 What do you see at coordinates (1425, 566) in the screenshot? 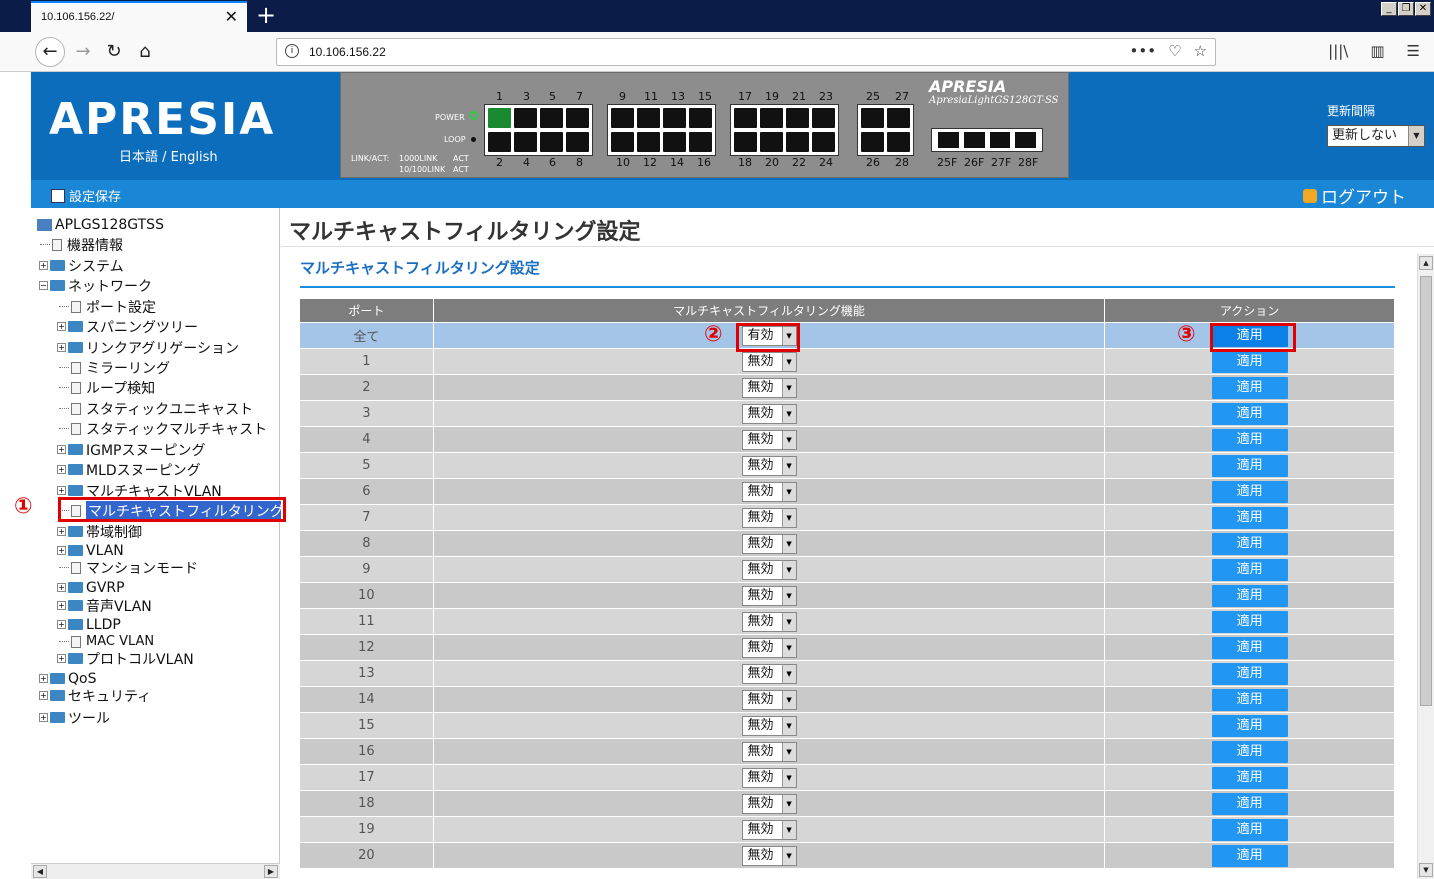
I see `main-vertical-scrollbar: ▲ ▼` at bounding box center [1425, 566].